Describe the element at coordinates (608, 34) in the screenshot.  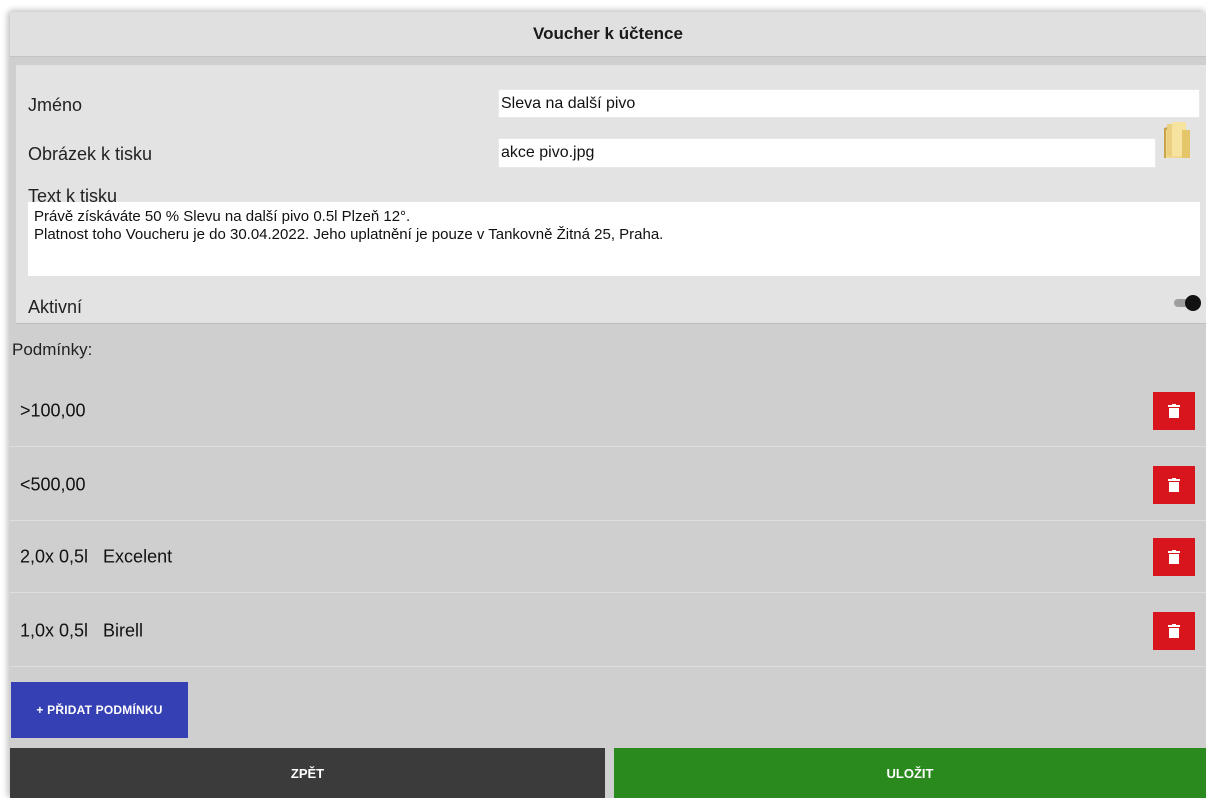
I see `dialog-title: Voucher k účtence` at that location.